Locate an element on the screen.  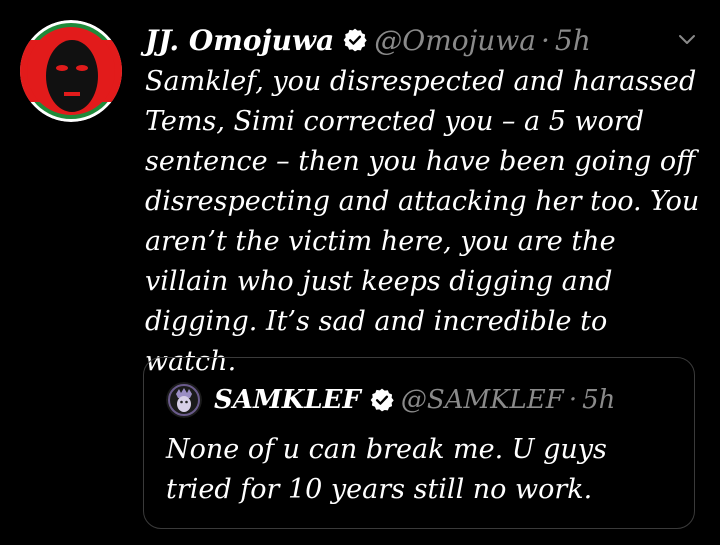
quoted-tweet-timestamp: 5h is located at coordinates (598, 400).